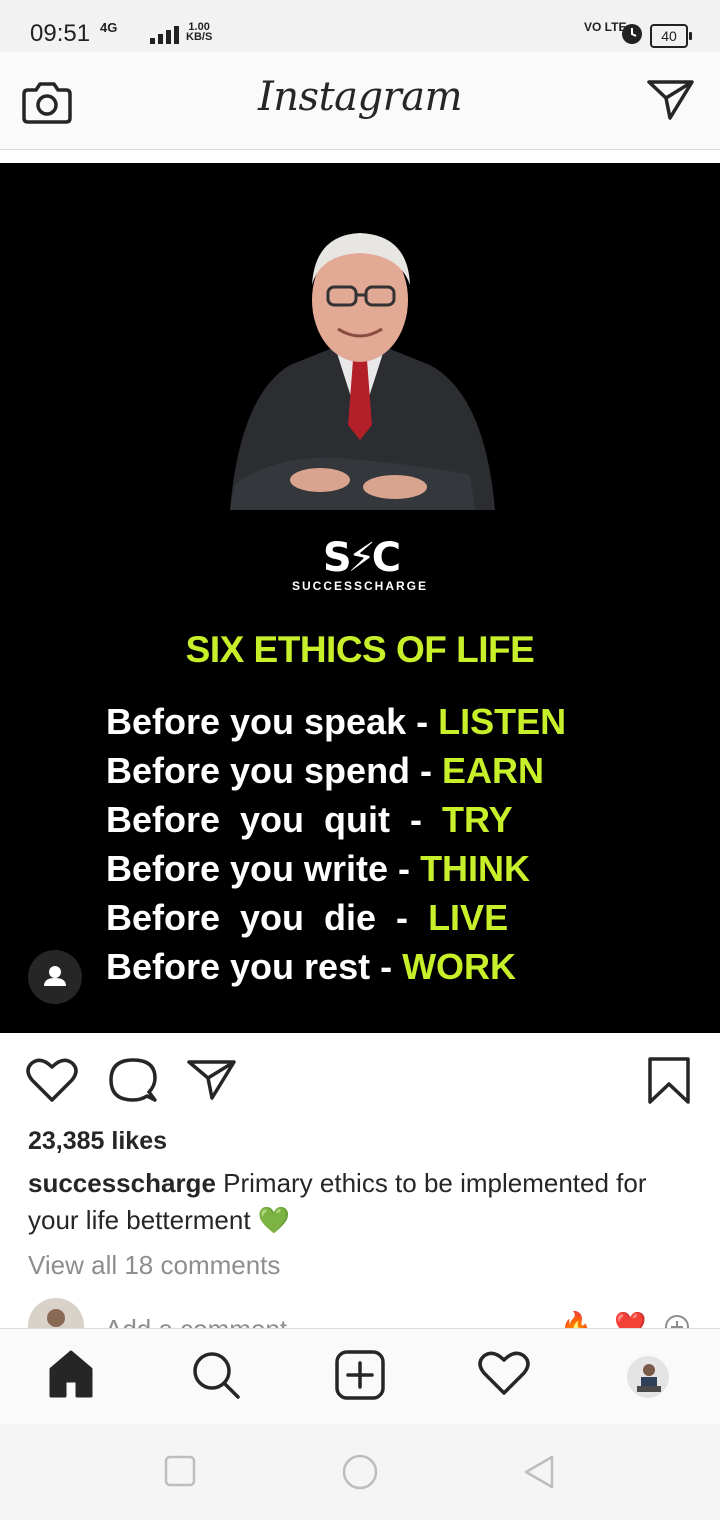  I want to click on view-comments-link: View all 18 comments, so click(154, 1265).